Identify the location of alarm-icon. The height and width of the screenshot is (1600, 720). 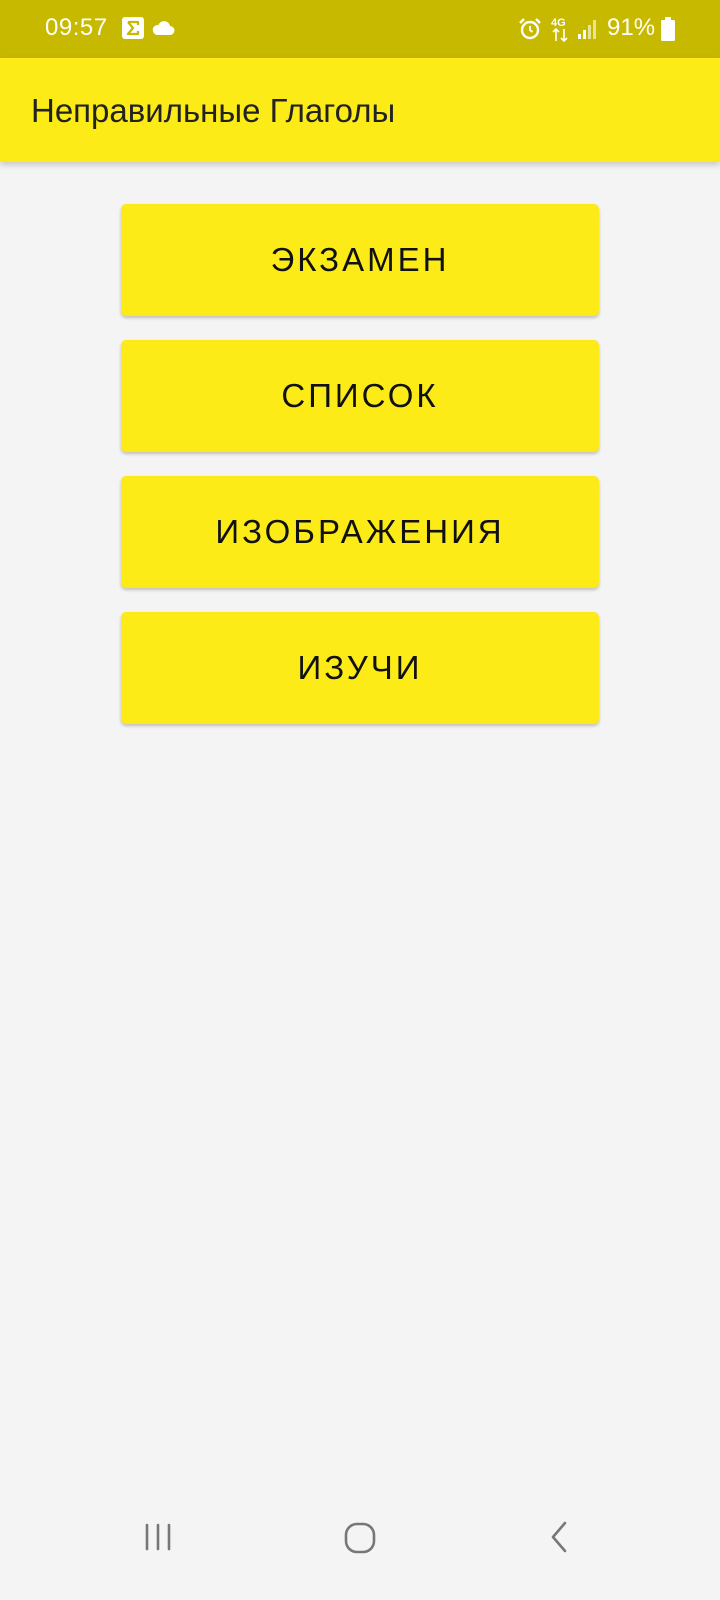
(530, 29).